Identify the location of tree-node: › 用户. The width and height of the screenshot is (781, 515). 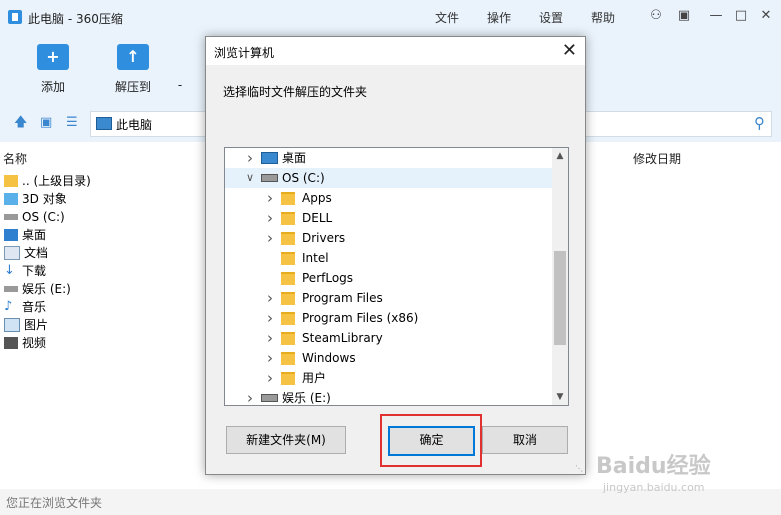
(388, 378).